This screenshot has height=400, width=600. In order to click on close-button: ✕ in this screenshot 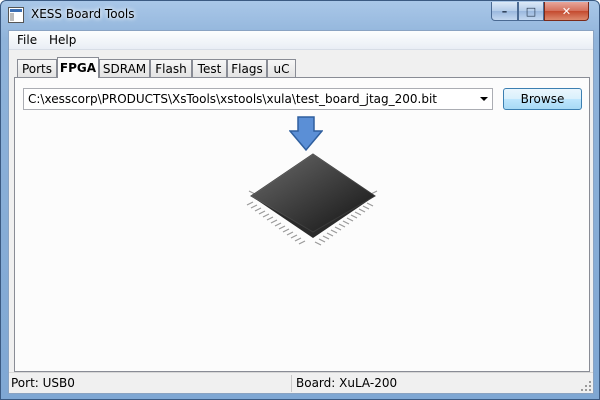, I will do `click(566, 11)`.